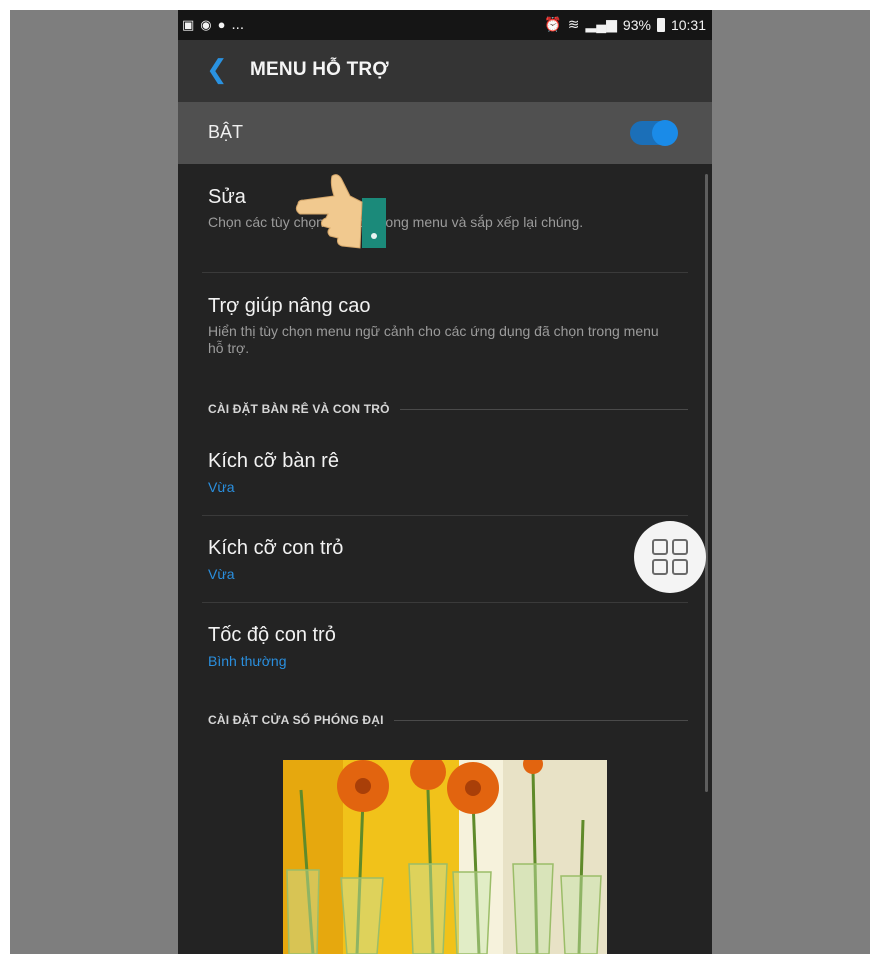 The height and width of the screenshot is (954, 870). I want to click on image-icon: ▣, so click(188, 24).